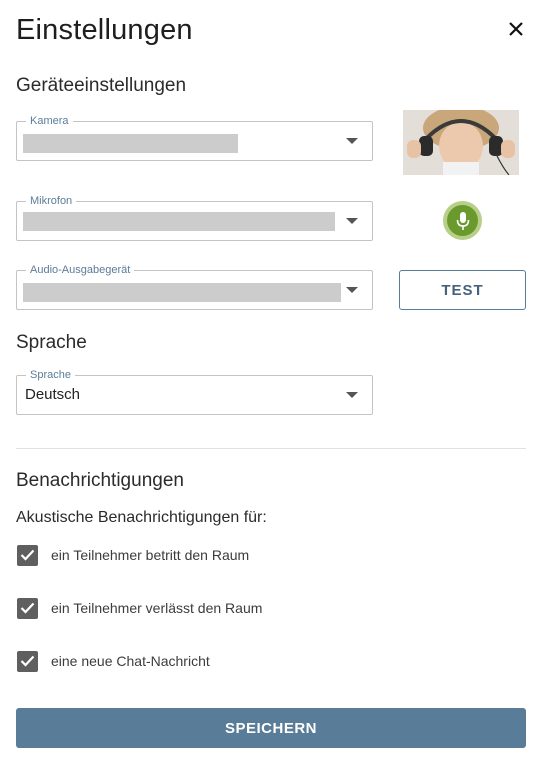 The height and width of the screenshot is (765, 540). I want to click on microphone-level-indicator, so click(462, 220).